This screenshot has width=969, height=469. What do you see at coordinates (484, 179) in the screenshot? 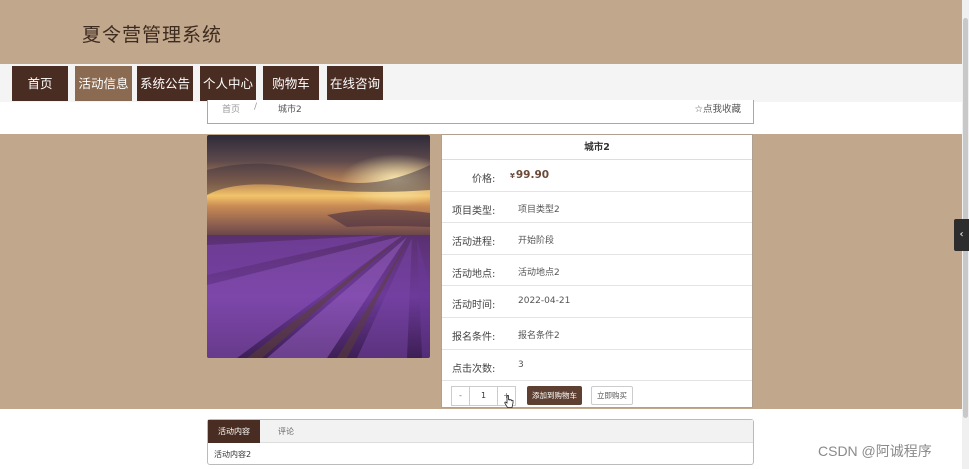
I see `price-label: 价格:` at bounding box center [484, 179].